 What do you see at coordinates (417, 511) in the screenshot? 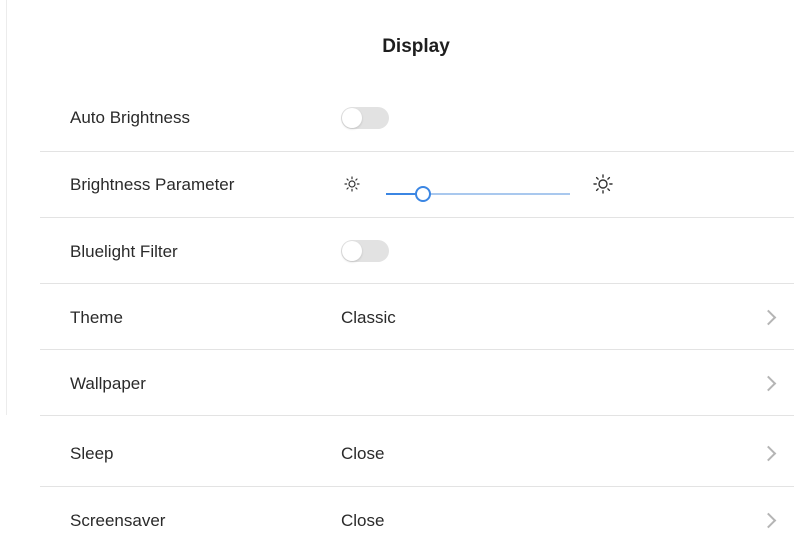
I see `screensaver-row: Screensaver Close` at bounding box center [417, 511].